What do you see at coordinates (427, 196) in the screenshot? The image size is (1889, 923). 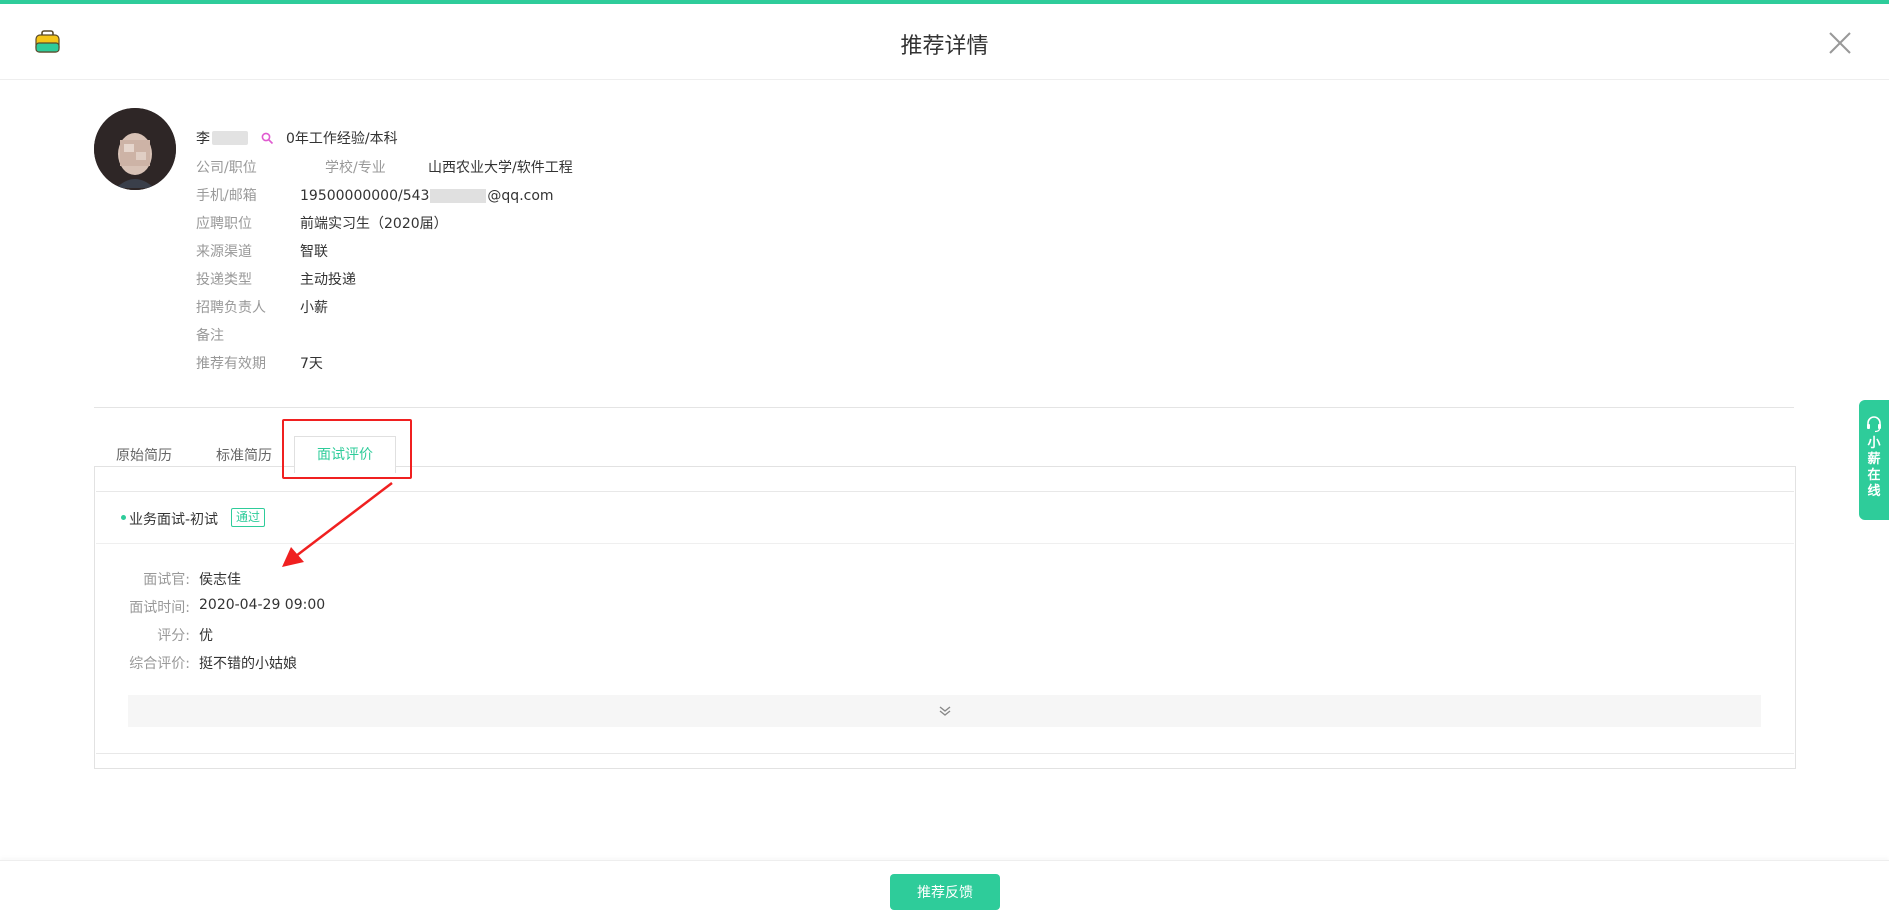 I see `info-value: 19500000000/543 @qq.com` at bounding box center [427, 196].